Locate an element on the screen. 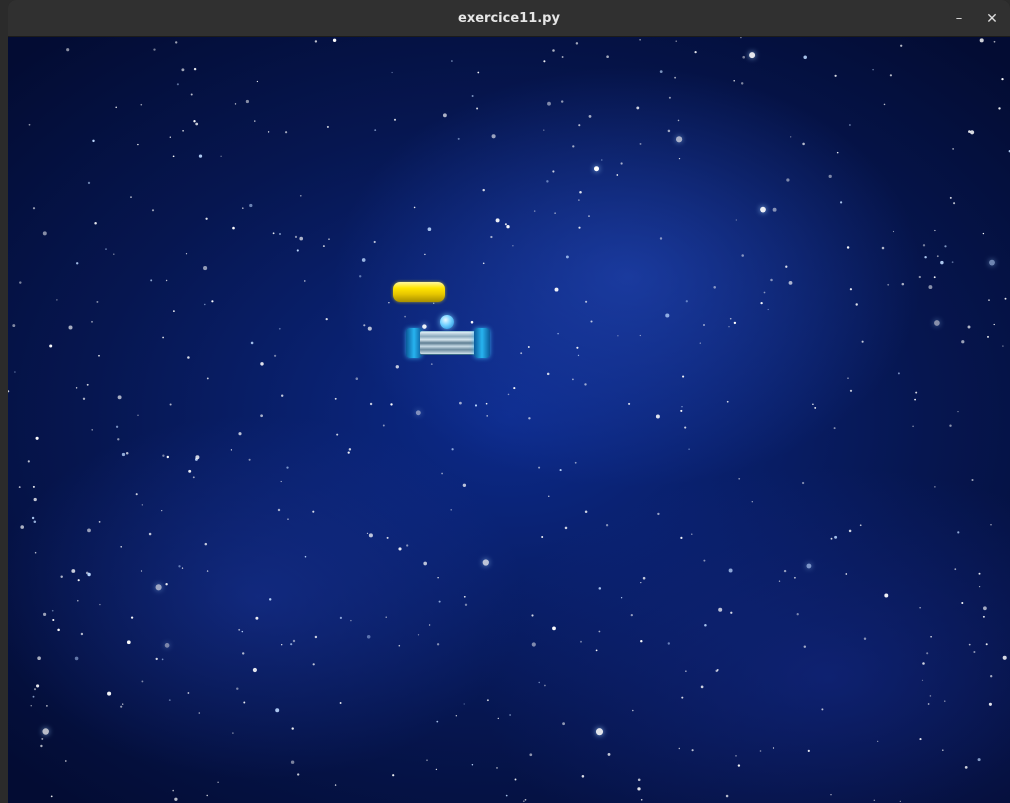  title-bar: exercice11.py – ✕ is located at coordinates (509, 18).